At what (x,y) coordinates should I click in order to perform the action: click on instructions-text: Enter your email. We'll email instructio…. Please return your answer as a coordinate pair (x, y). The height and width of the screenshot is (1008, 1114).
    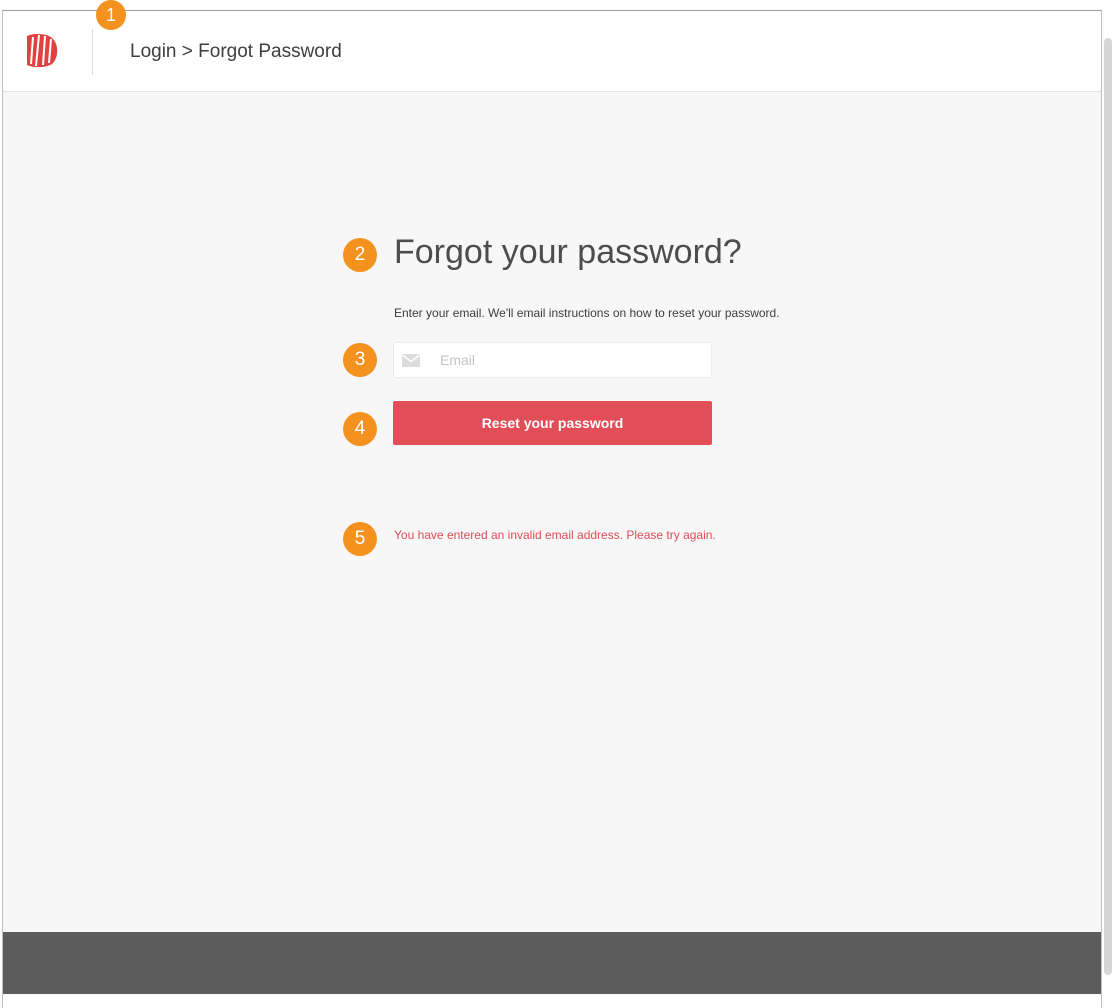
    Looking at the image, I should click on (587, 313).